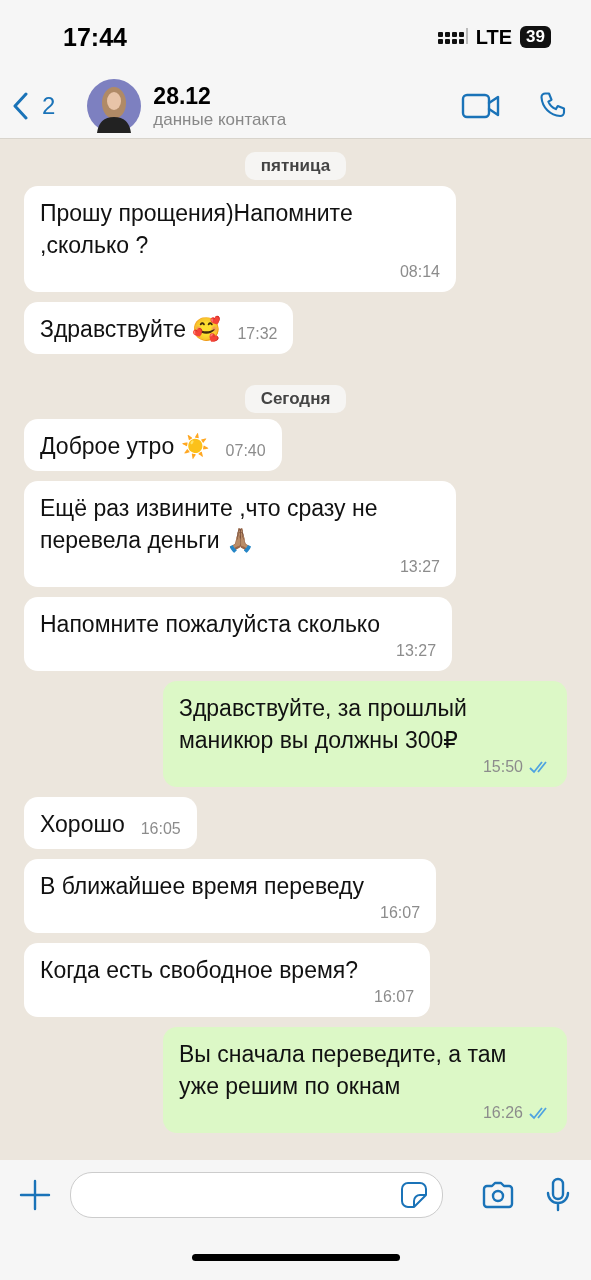  I want to click on network-type: LTE, so click(494, 37).